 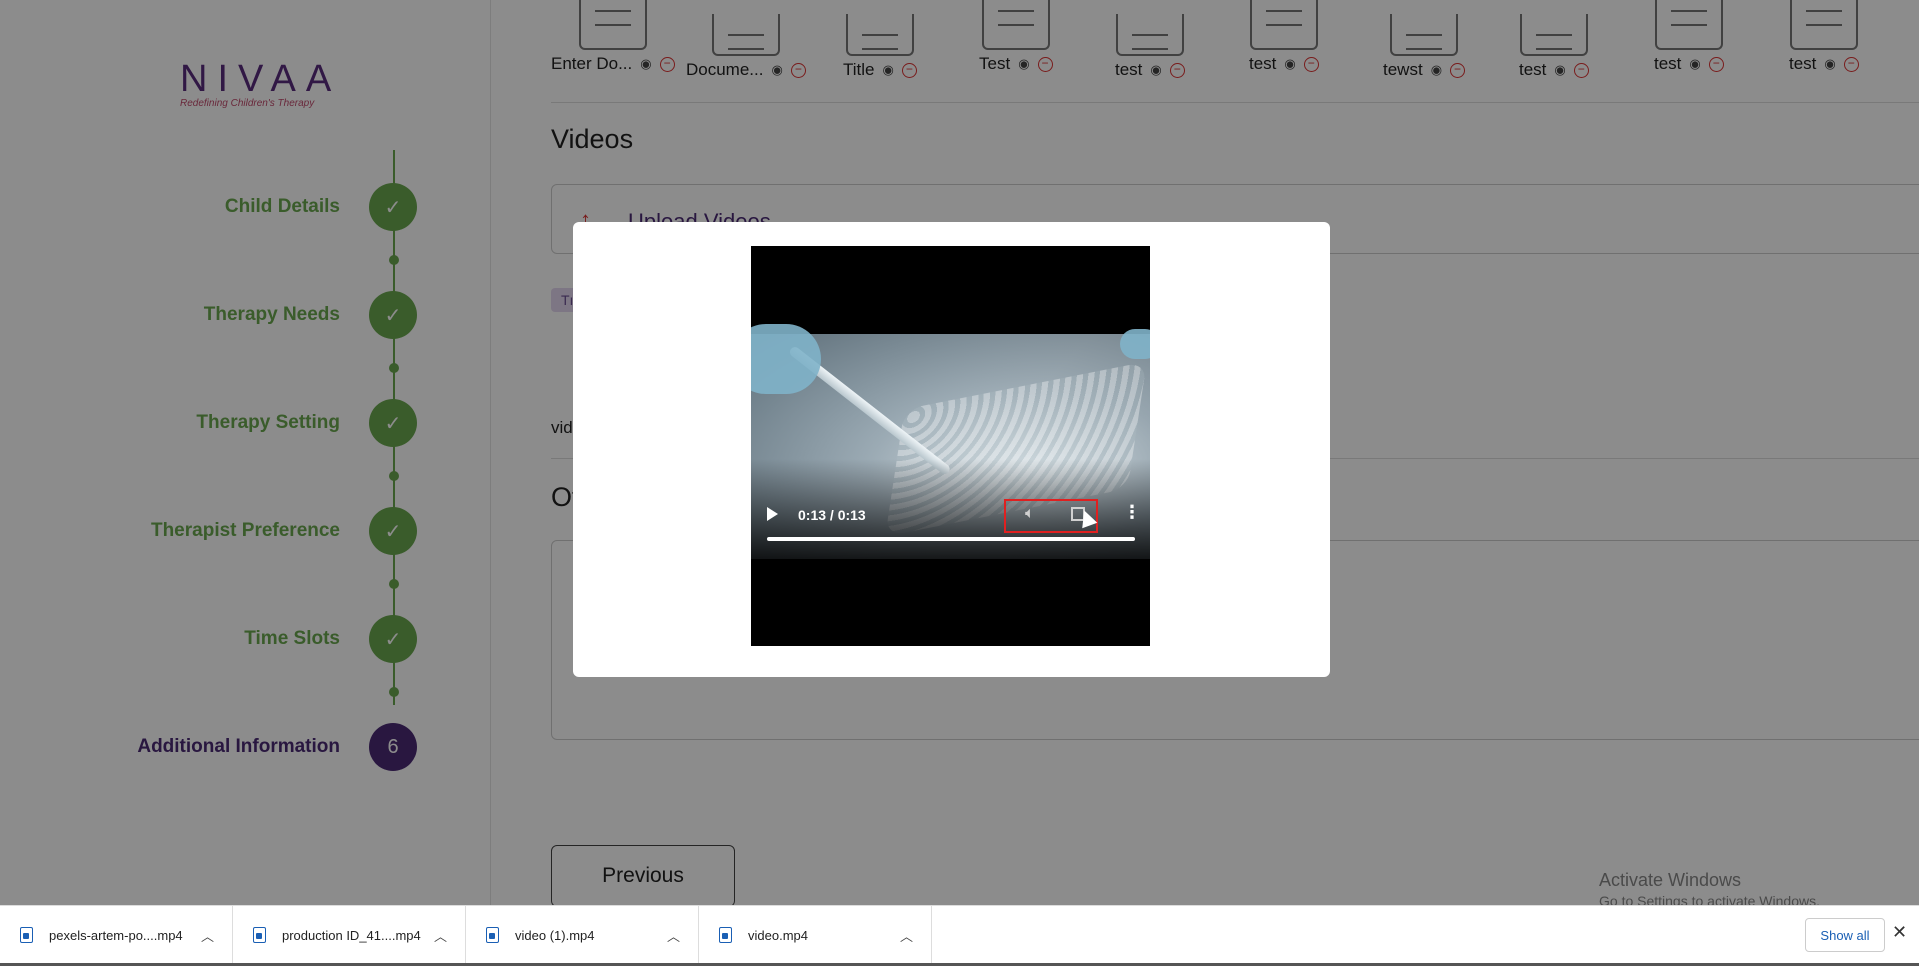 I want to click on download-item: pexels-artem-po....mp4 ︿, so click(x=116, y=935).